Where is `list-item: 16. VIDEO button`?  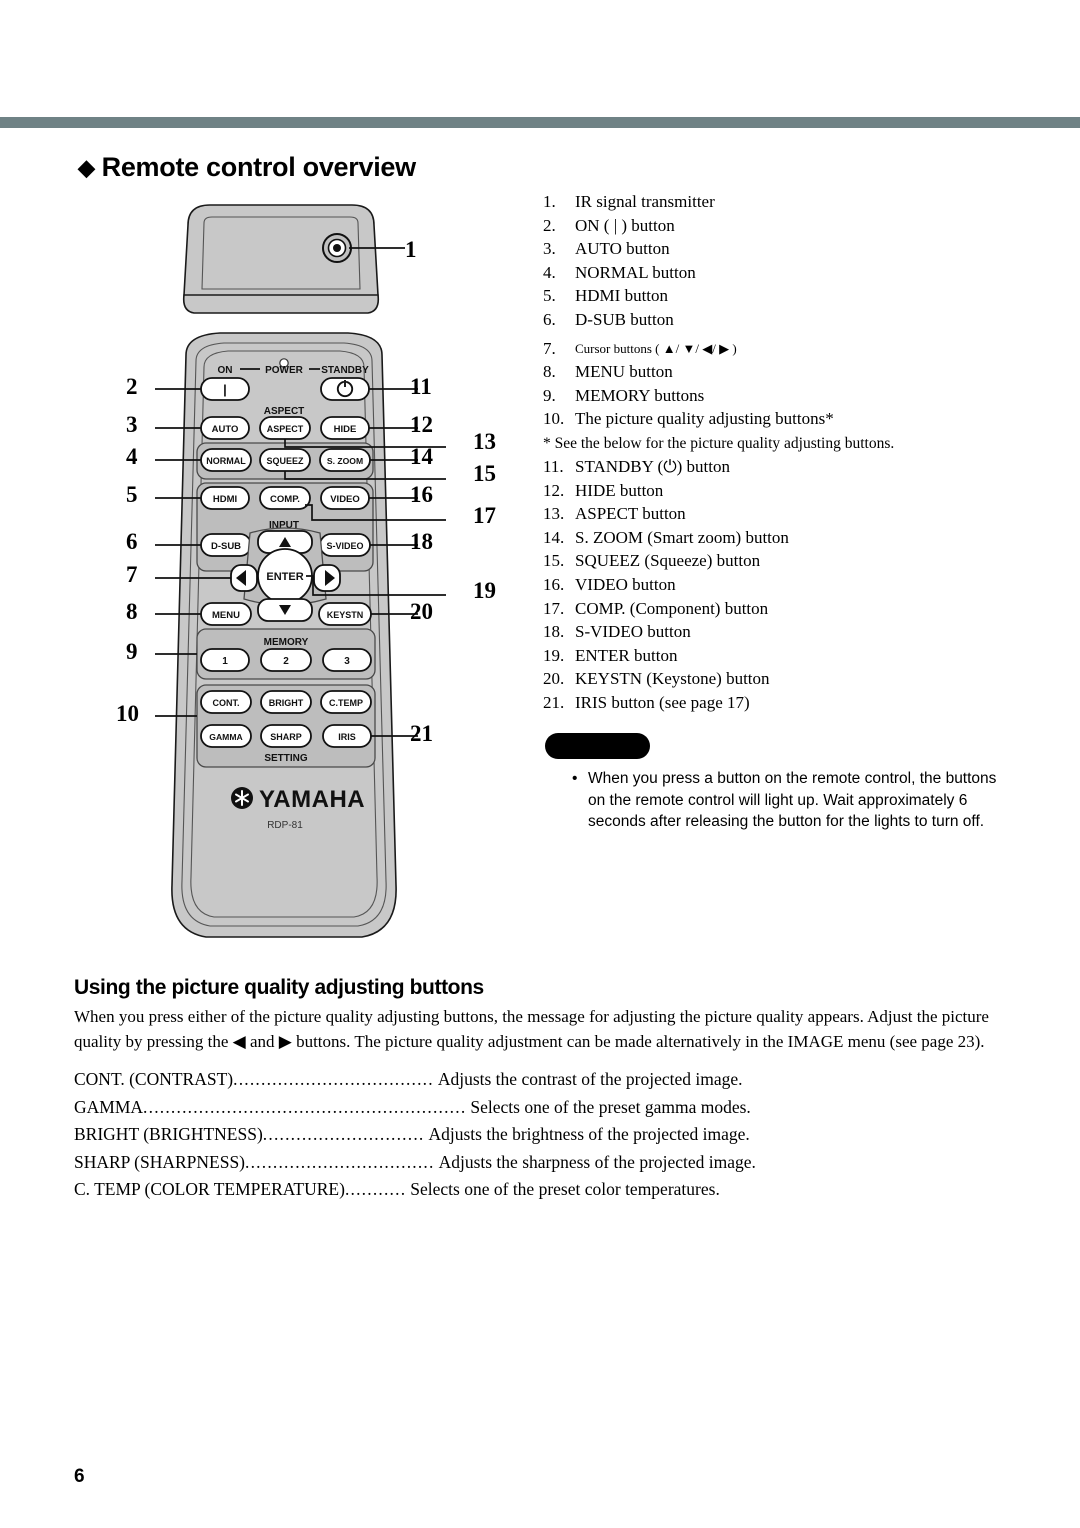 list-item: 16. VIDEO button is located at coordinates (778, 585).